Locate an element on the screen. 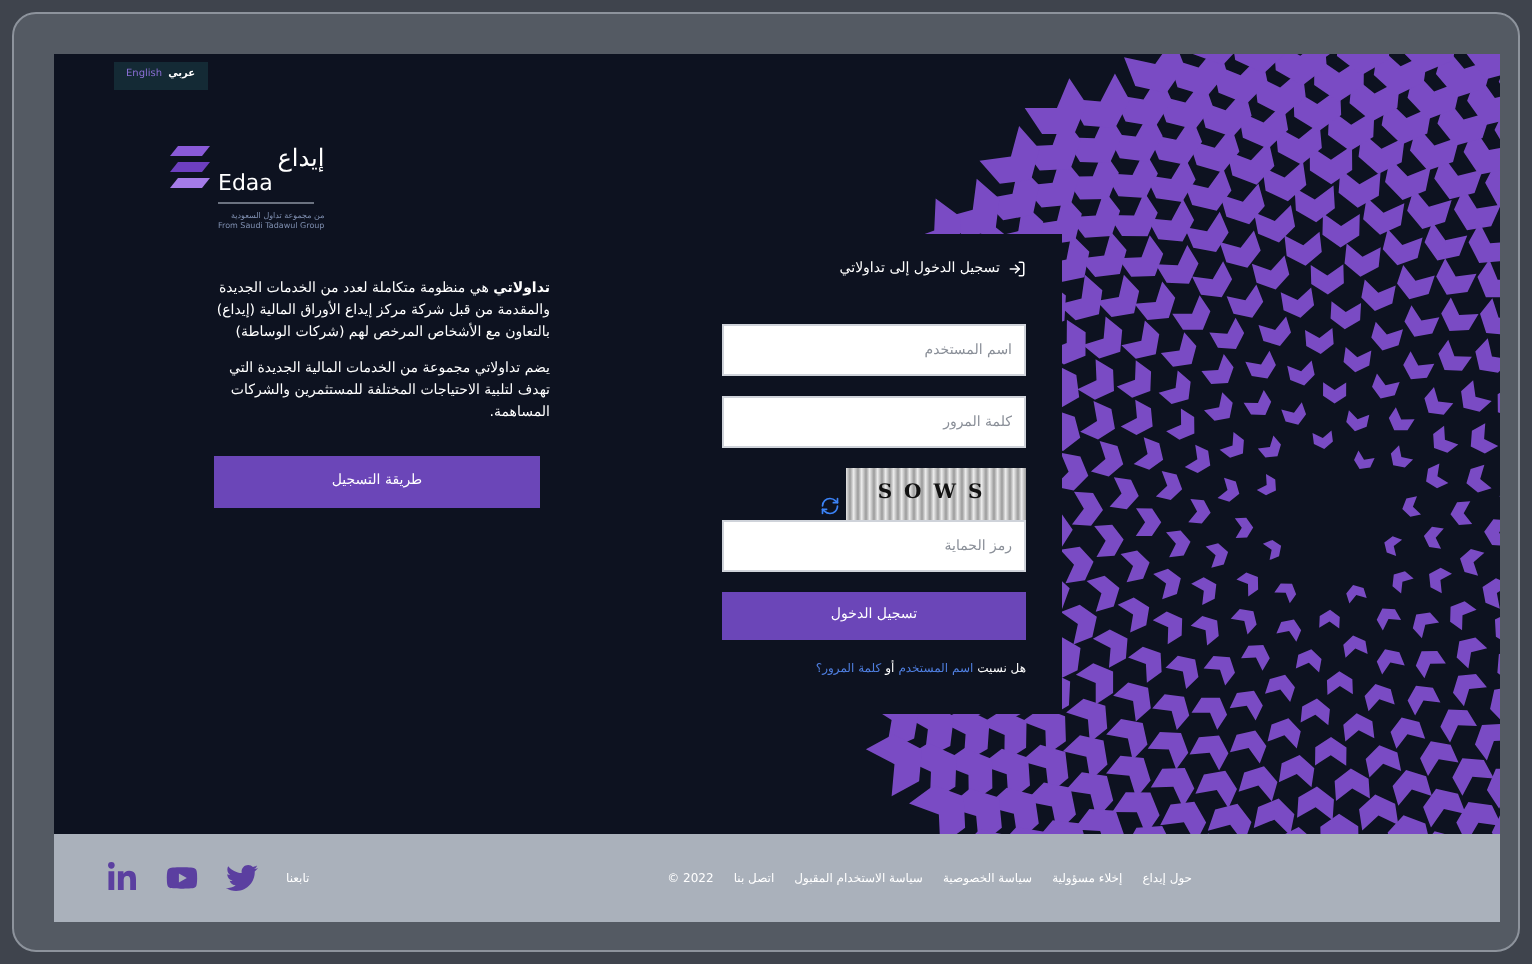  logo-arabic-name: إيداع is located at coordinates (300, 158).